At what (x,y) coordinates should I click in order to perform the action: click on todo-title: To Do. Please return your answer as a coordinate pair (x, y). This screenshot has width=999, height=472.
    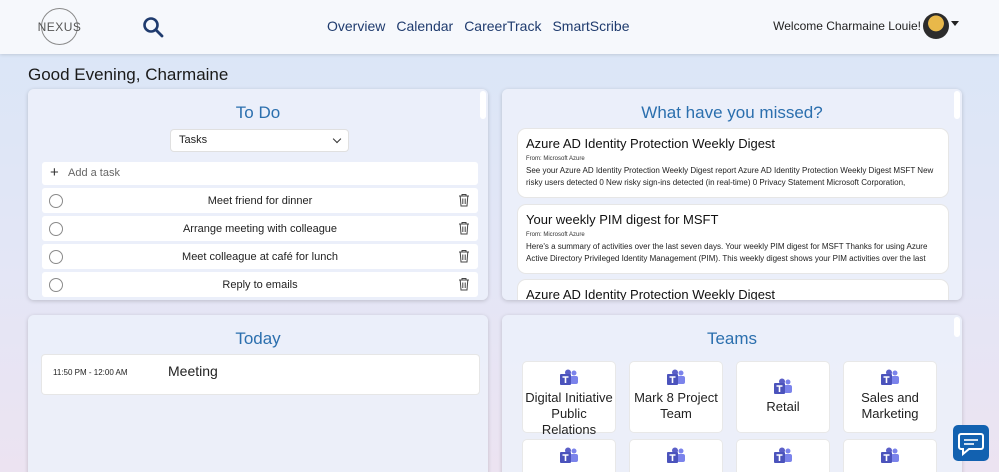
    Looking at the image, I should click on (258, 112).